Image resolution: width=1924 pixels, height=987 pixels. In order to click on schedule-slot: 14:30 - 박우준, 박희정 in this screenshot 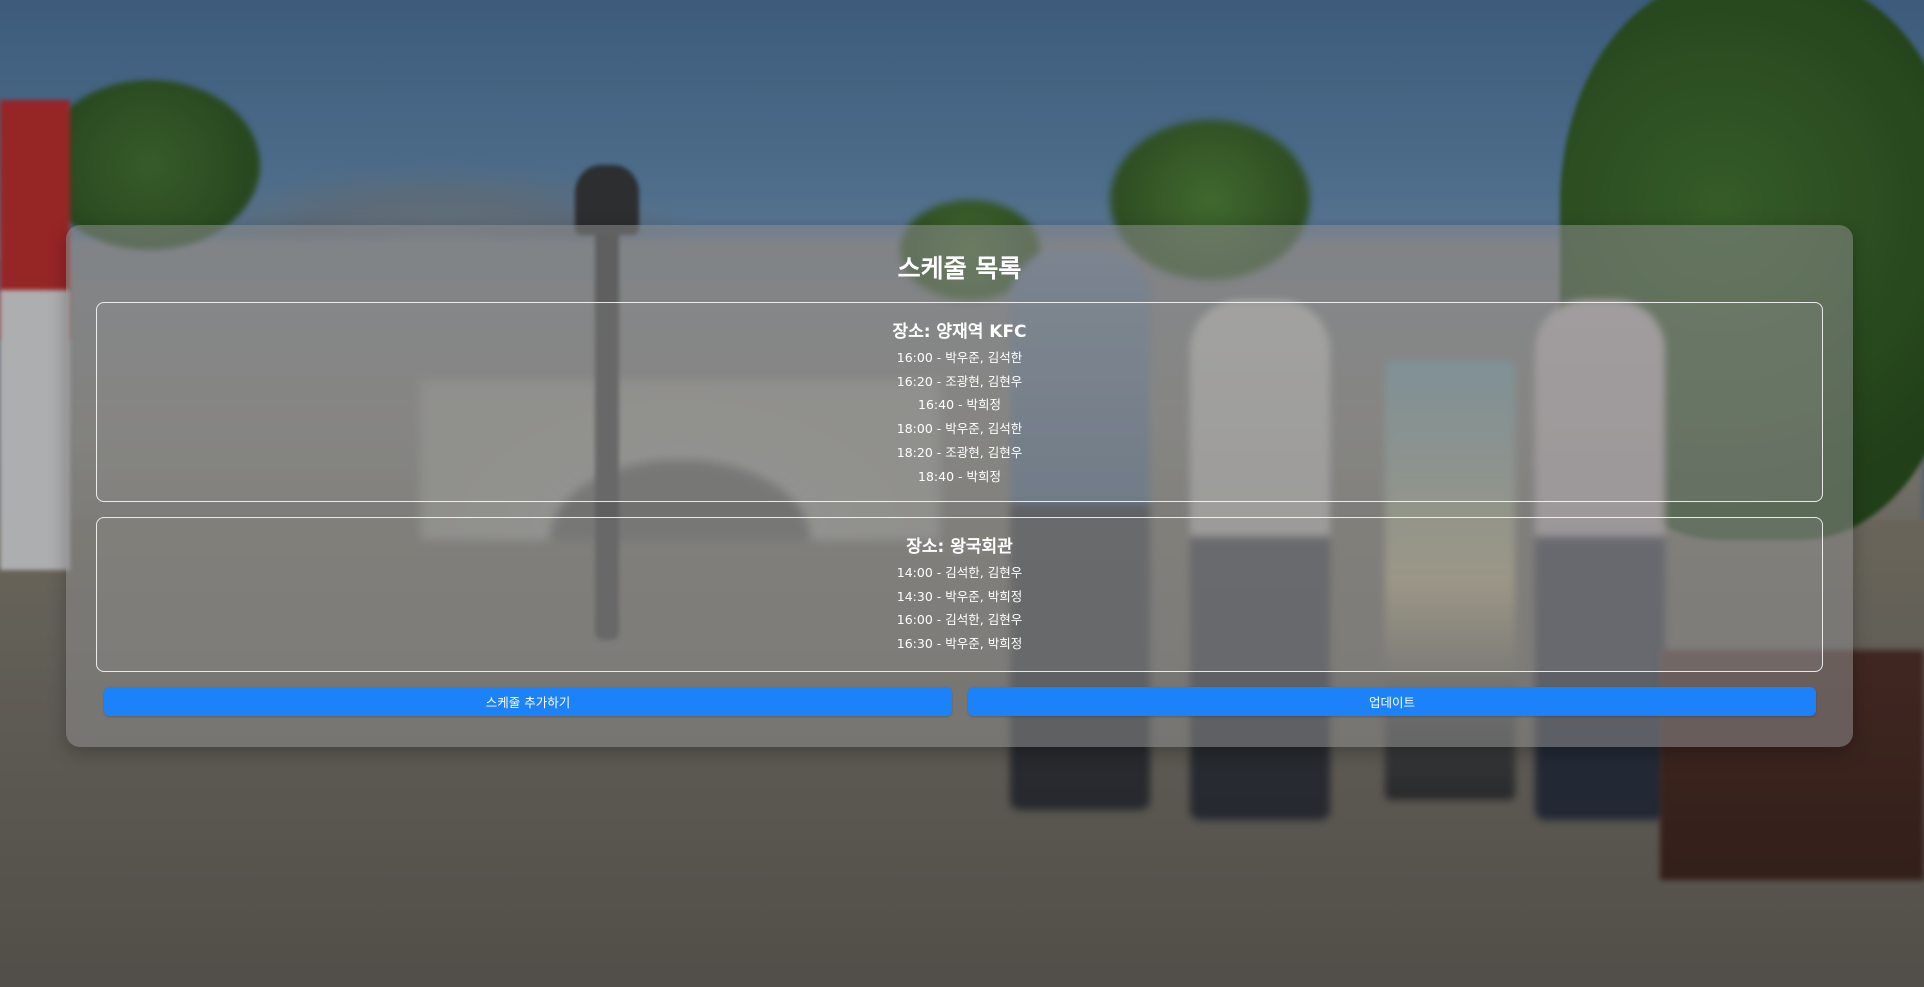, I will do `click(959, 596)`.